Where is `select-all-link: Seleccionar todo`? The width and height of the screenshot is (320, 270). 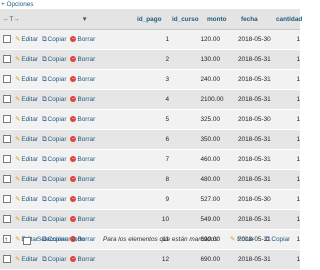
select-all-link: Seleccionar todo is located at coordinates (61, 240).